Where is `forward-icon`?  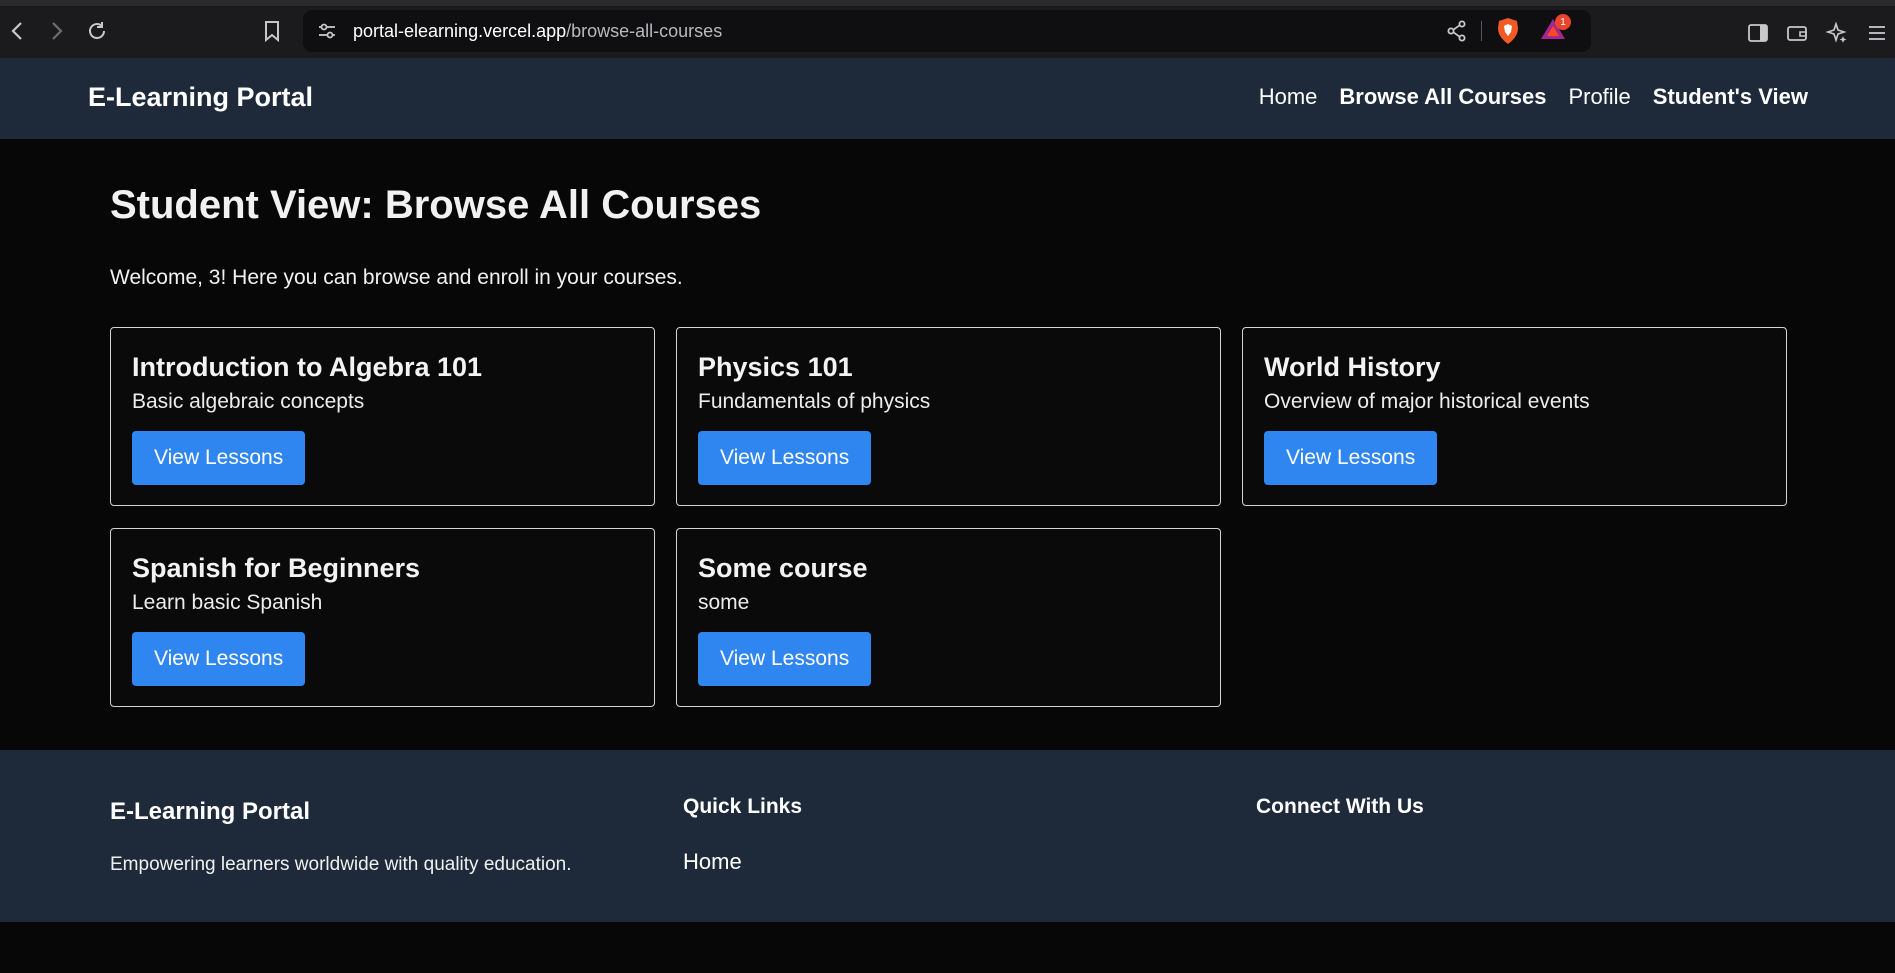 forward-icon is located at coordinates (57, 31).